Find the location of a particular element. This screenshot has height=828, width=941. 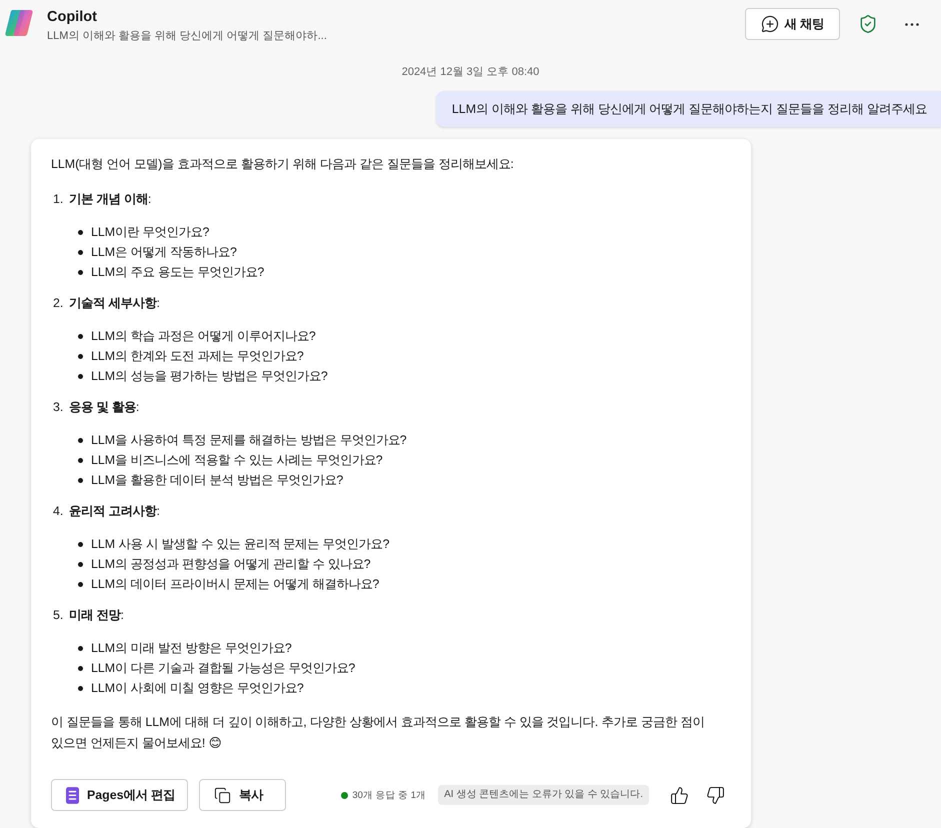

question-text: LLM 사용 시 발생할 수 있는 윤리적 문제는 무엇인가요? is located at coordinates (240, 544).